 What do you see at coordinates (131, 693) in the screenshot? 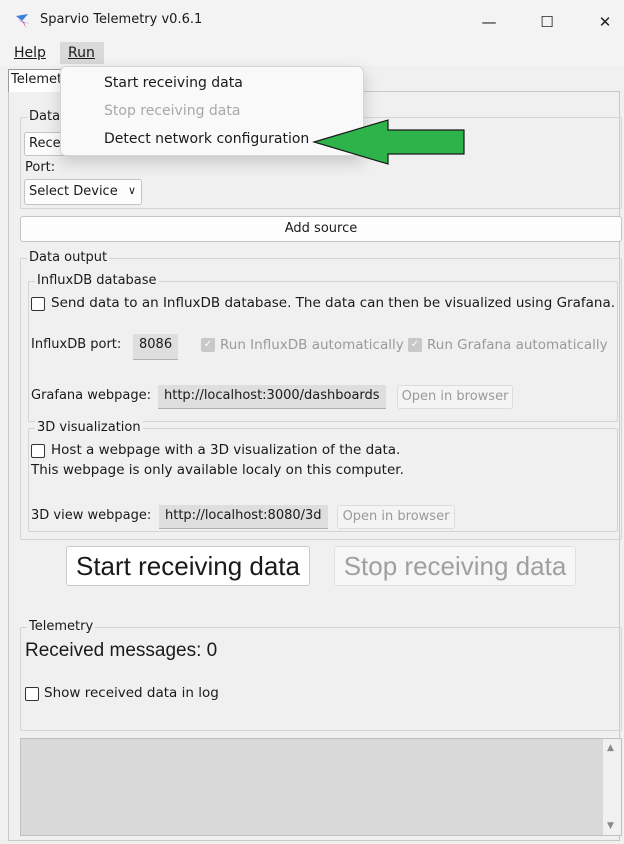
I see `show-log-label: Show received data in log` at bounding box center [131, 693].